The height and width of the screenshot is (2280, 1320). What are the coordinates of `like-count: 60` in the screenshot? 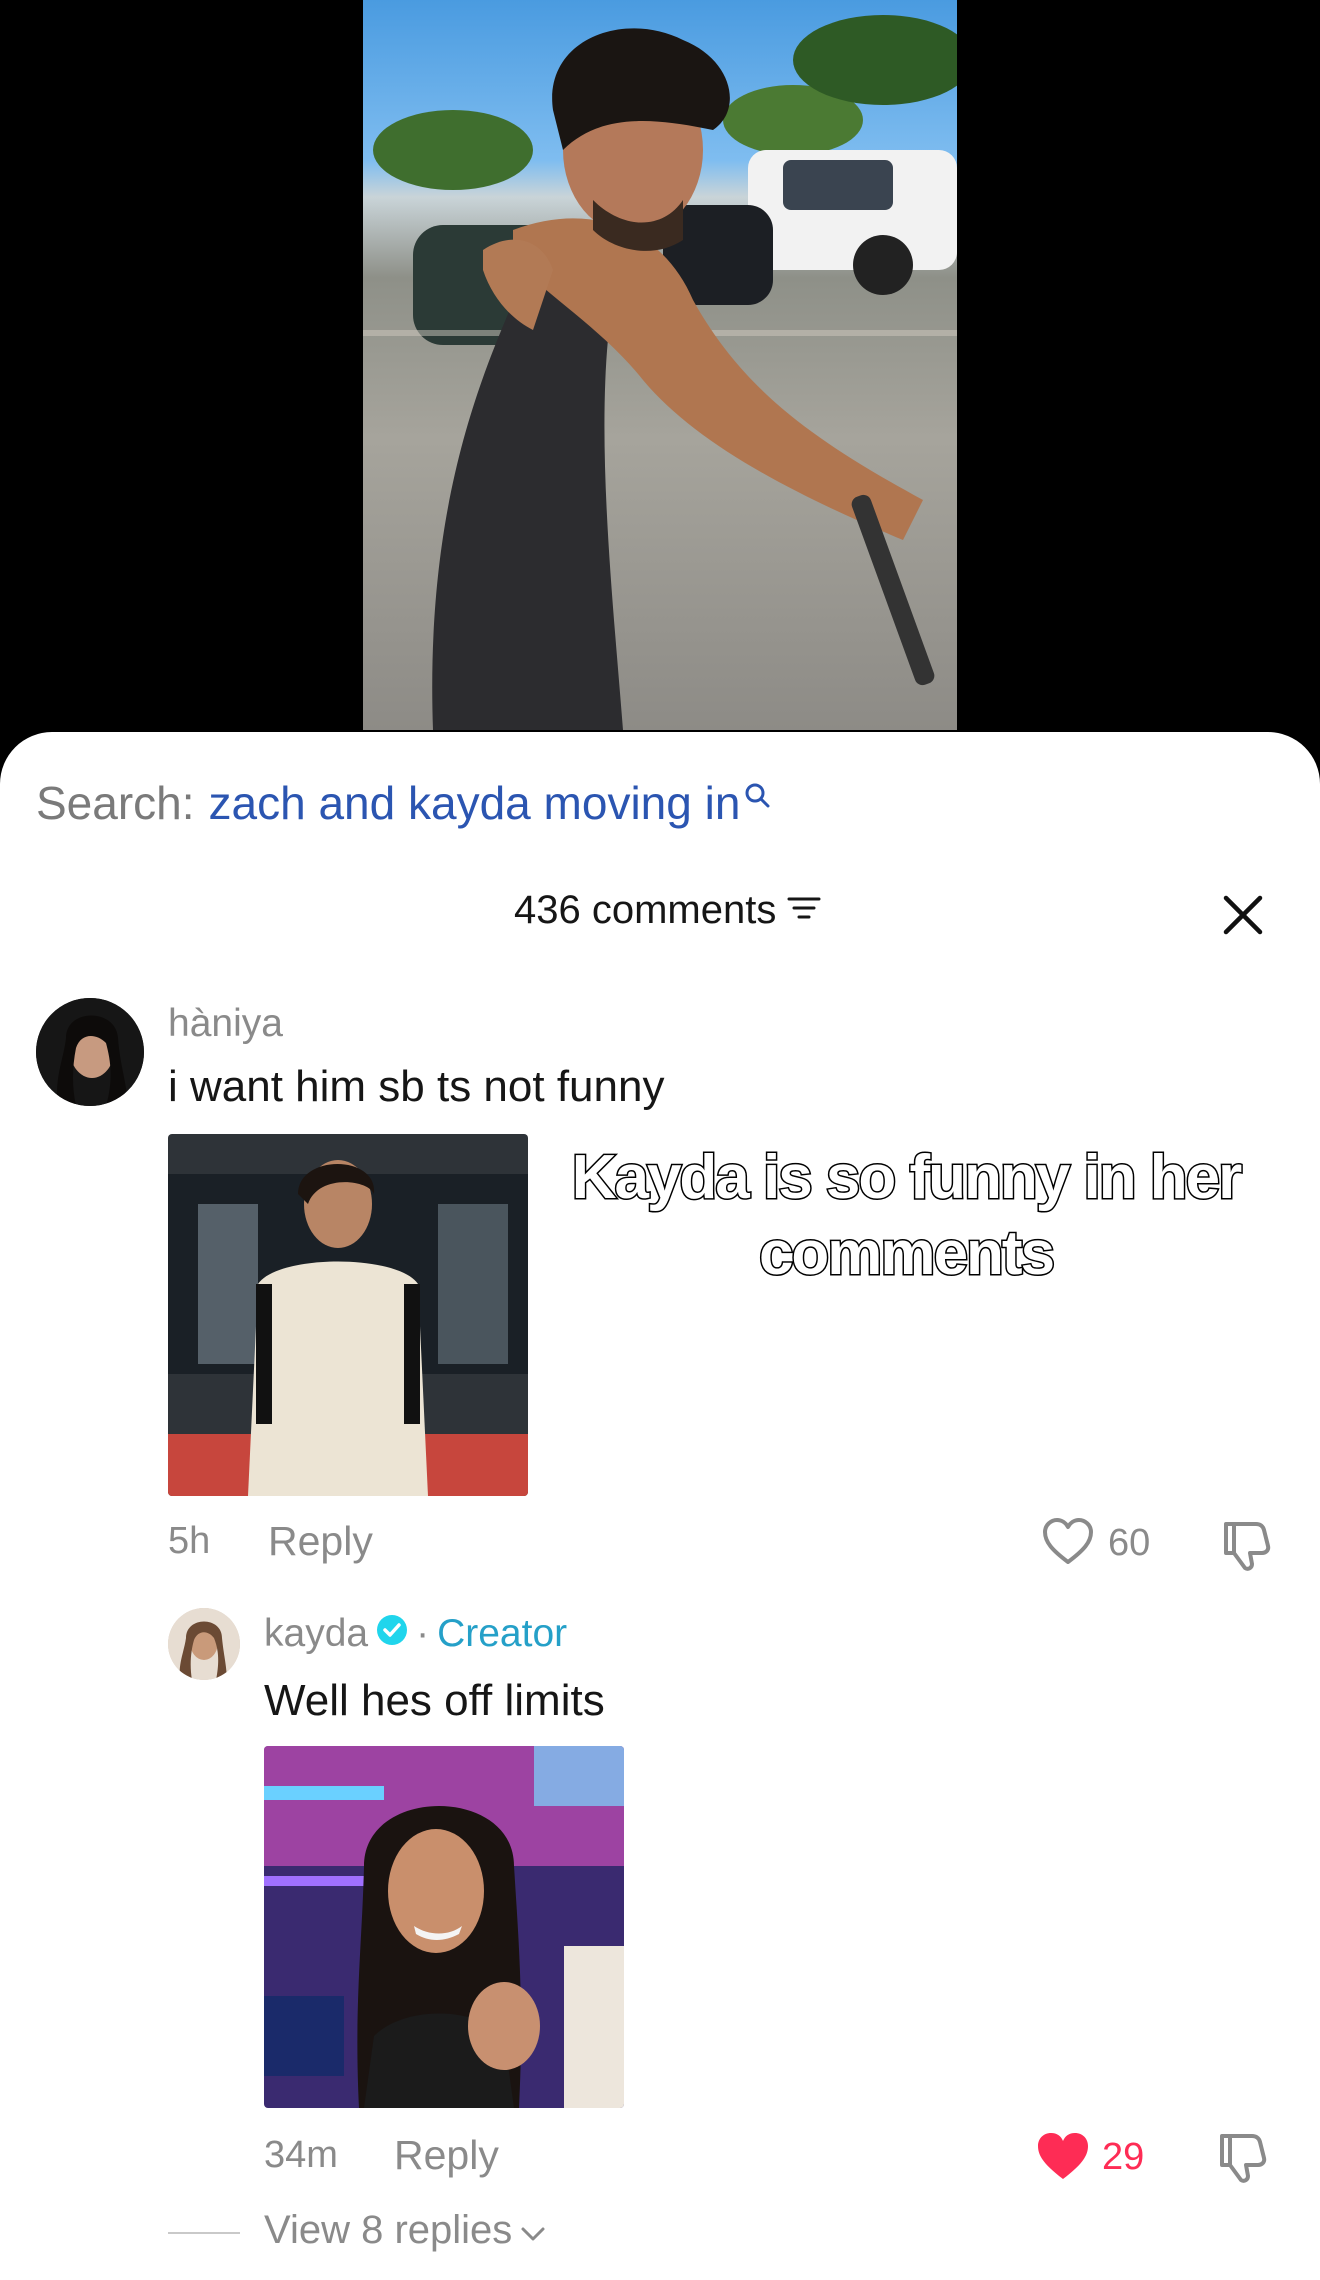 It's located at (1129, 1543).